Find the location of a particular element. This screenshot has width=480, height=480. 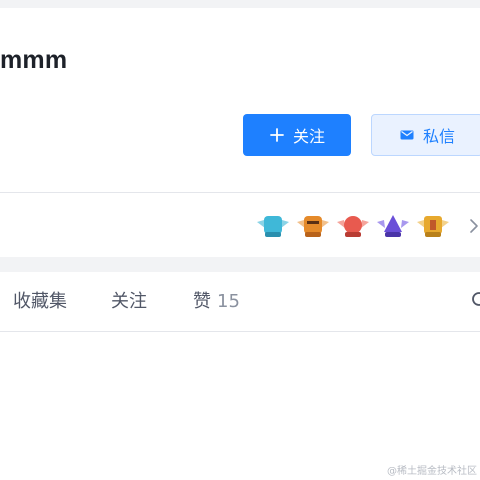

badge-3-icon is located at coordinates (353, 226).